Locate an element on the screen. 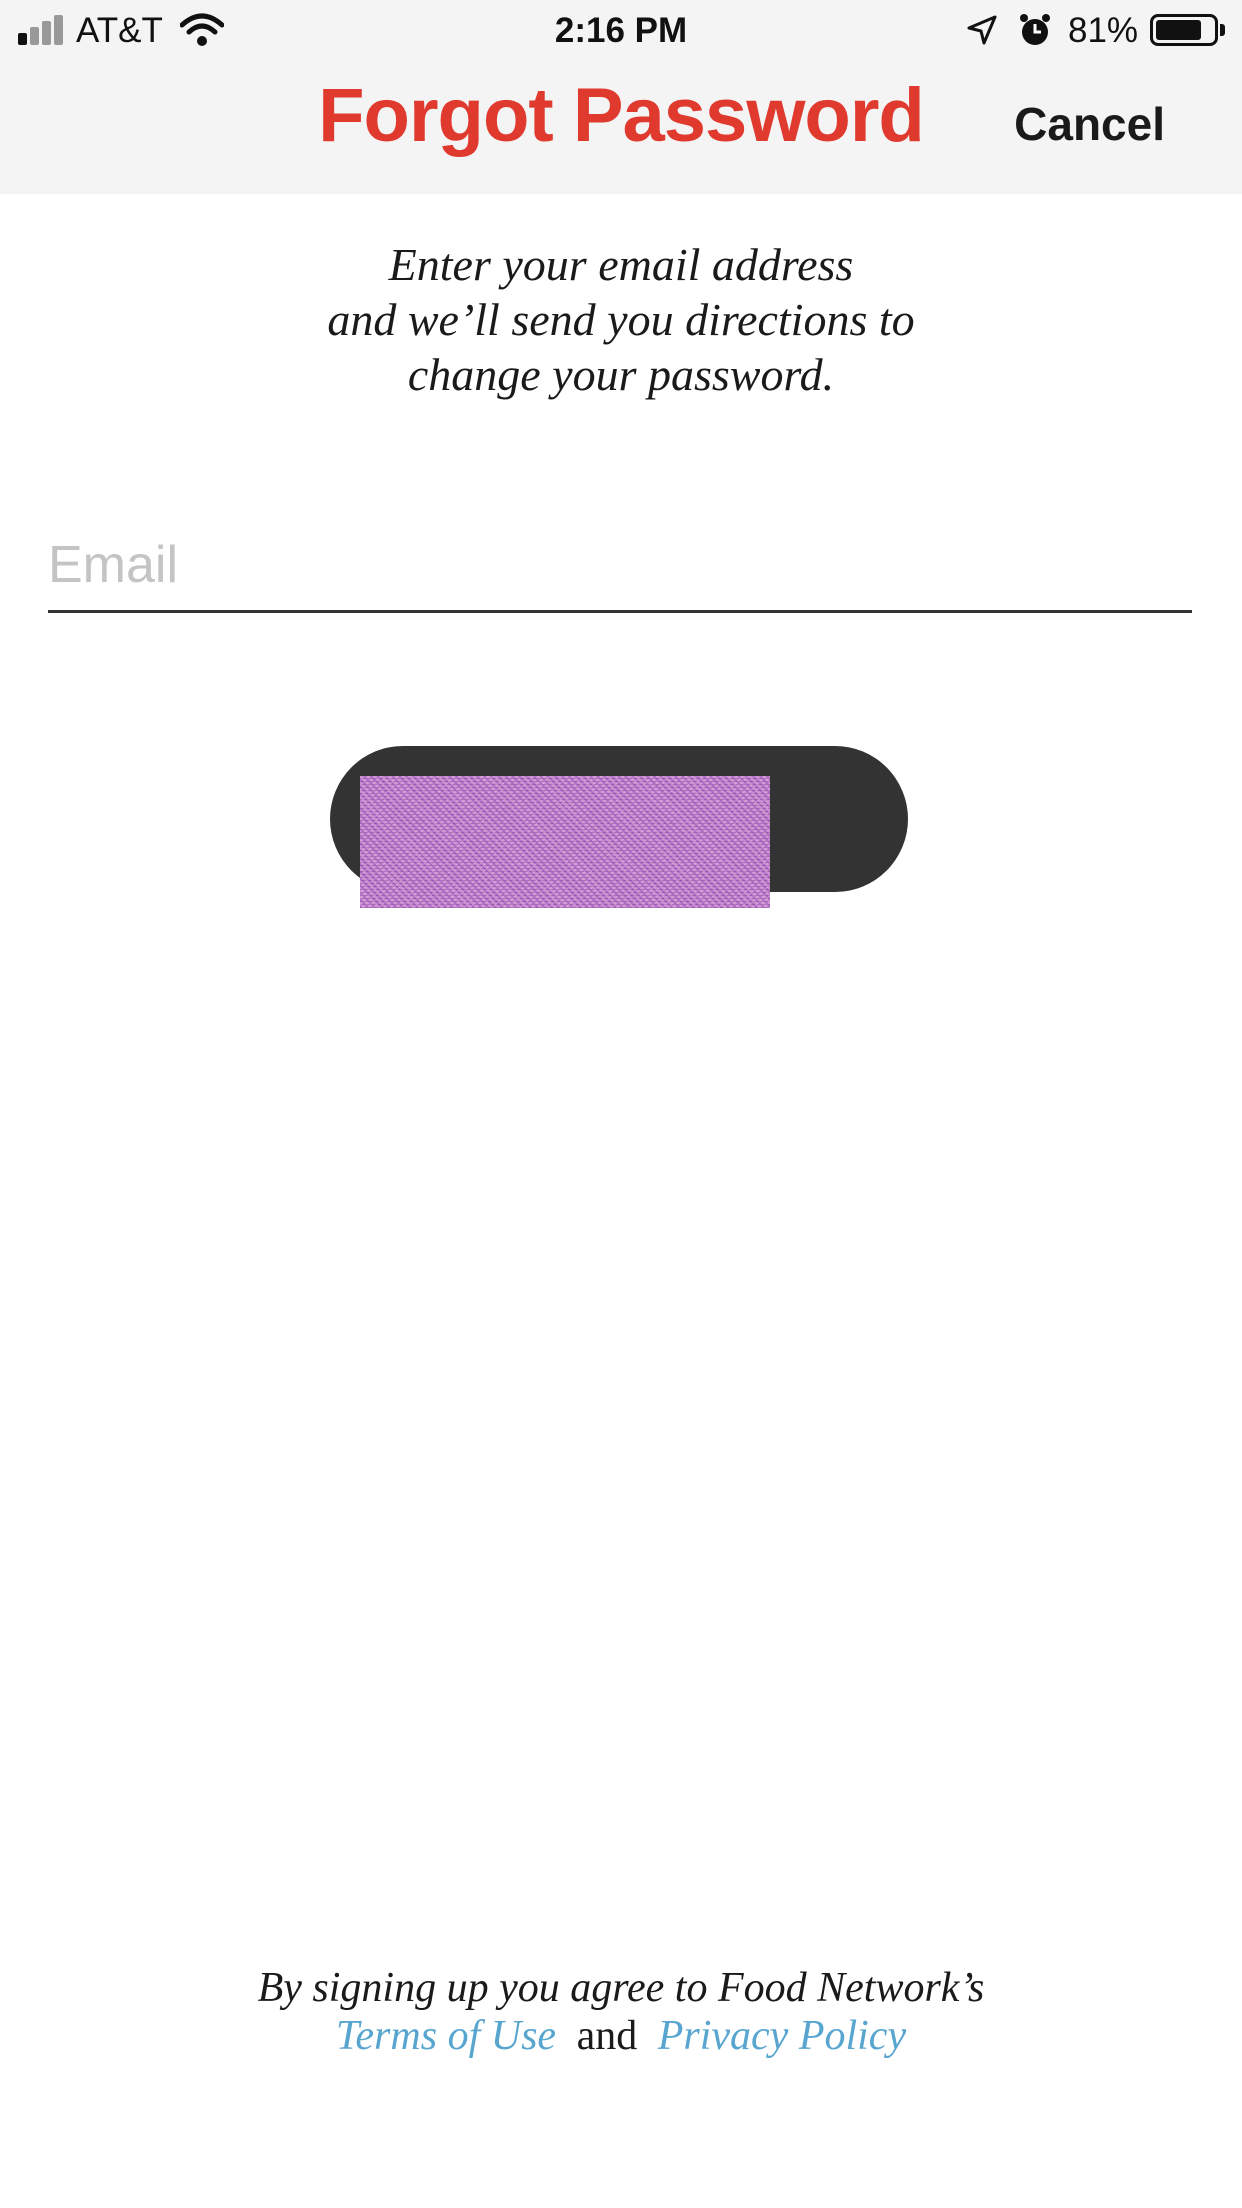 The width and height of the screenshot is (1242, 2208). status-time: 2:16 PM is located at coordinates (621, 30).